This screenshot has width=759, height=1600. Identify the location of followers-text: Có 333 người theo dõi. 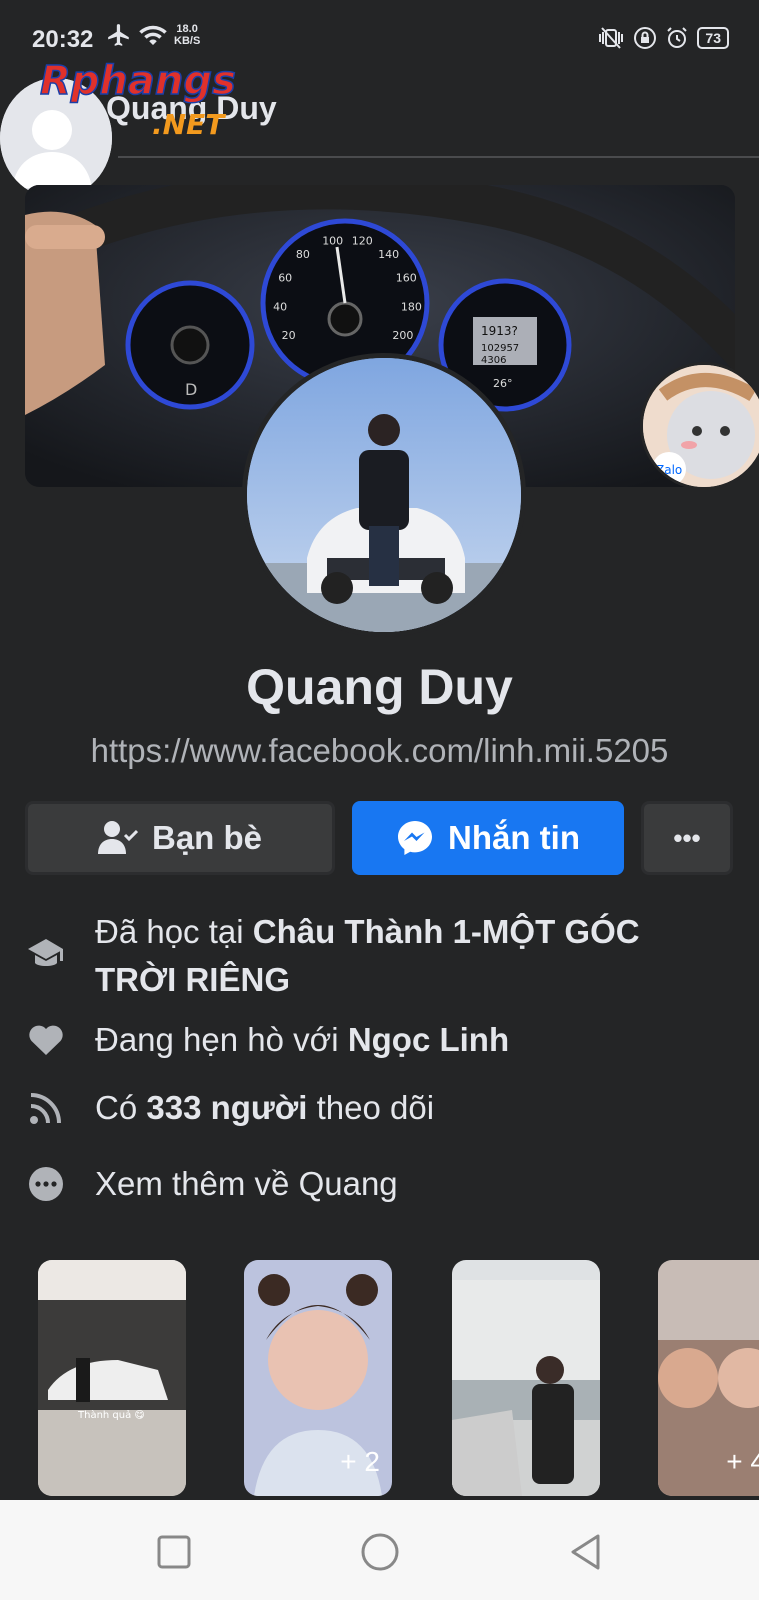
(265, 1107).